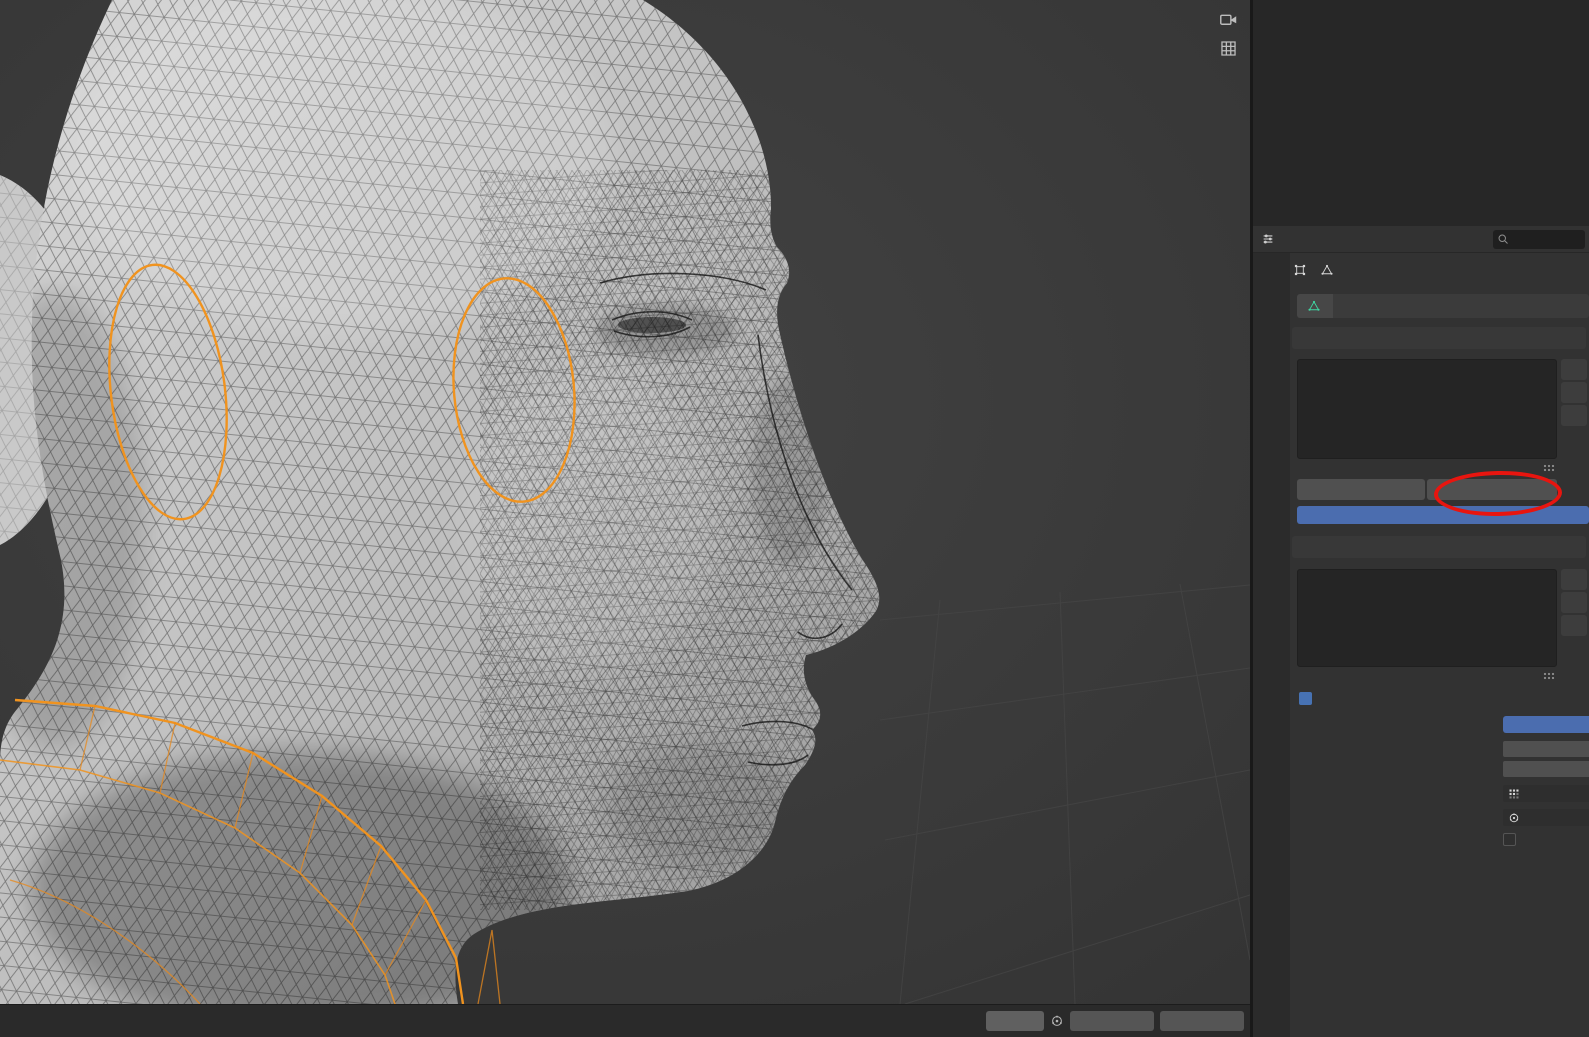 This screenshot has width=1589, height=1037. Describe the element at coordinates (1546, 724) in the screenshot. I see `value-slider` at that location.